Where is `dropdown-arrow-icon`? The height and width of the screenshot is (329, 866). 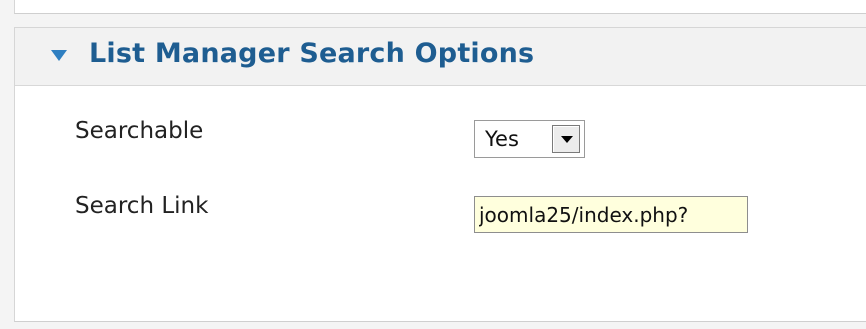 dropdown-arrow-icon is located at coordinates (567, 139).